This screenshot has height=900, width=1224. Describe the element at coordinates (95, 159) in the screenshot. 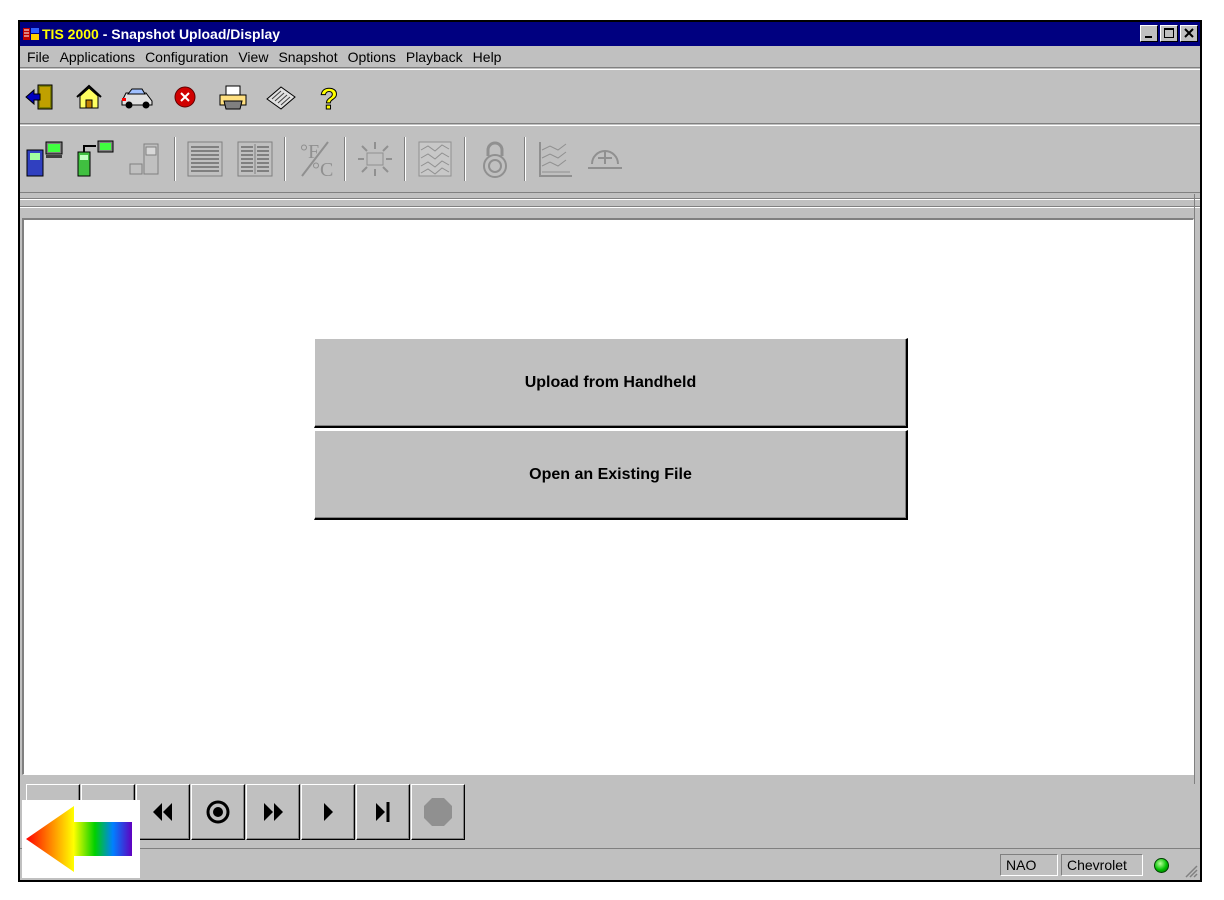

I see `transfer-icon` at that location.